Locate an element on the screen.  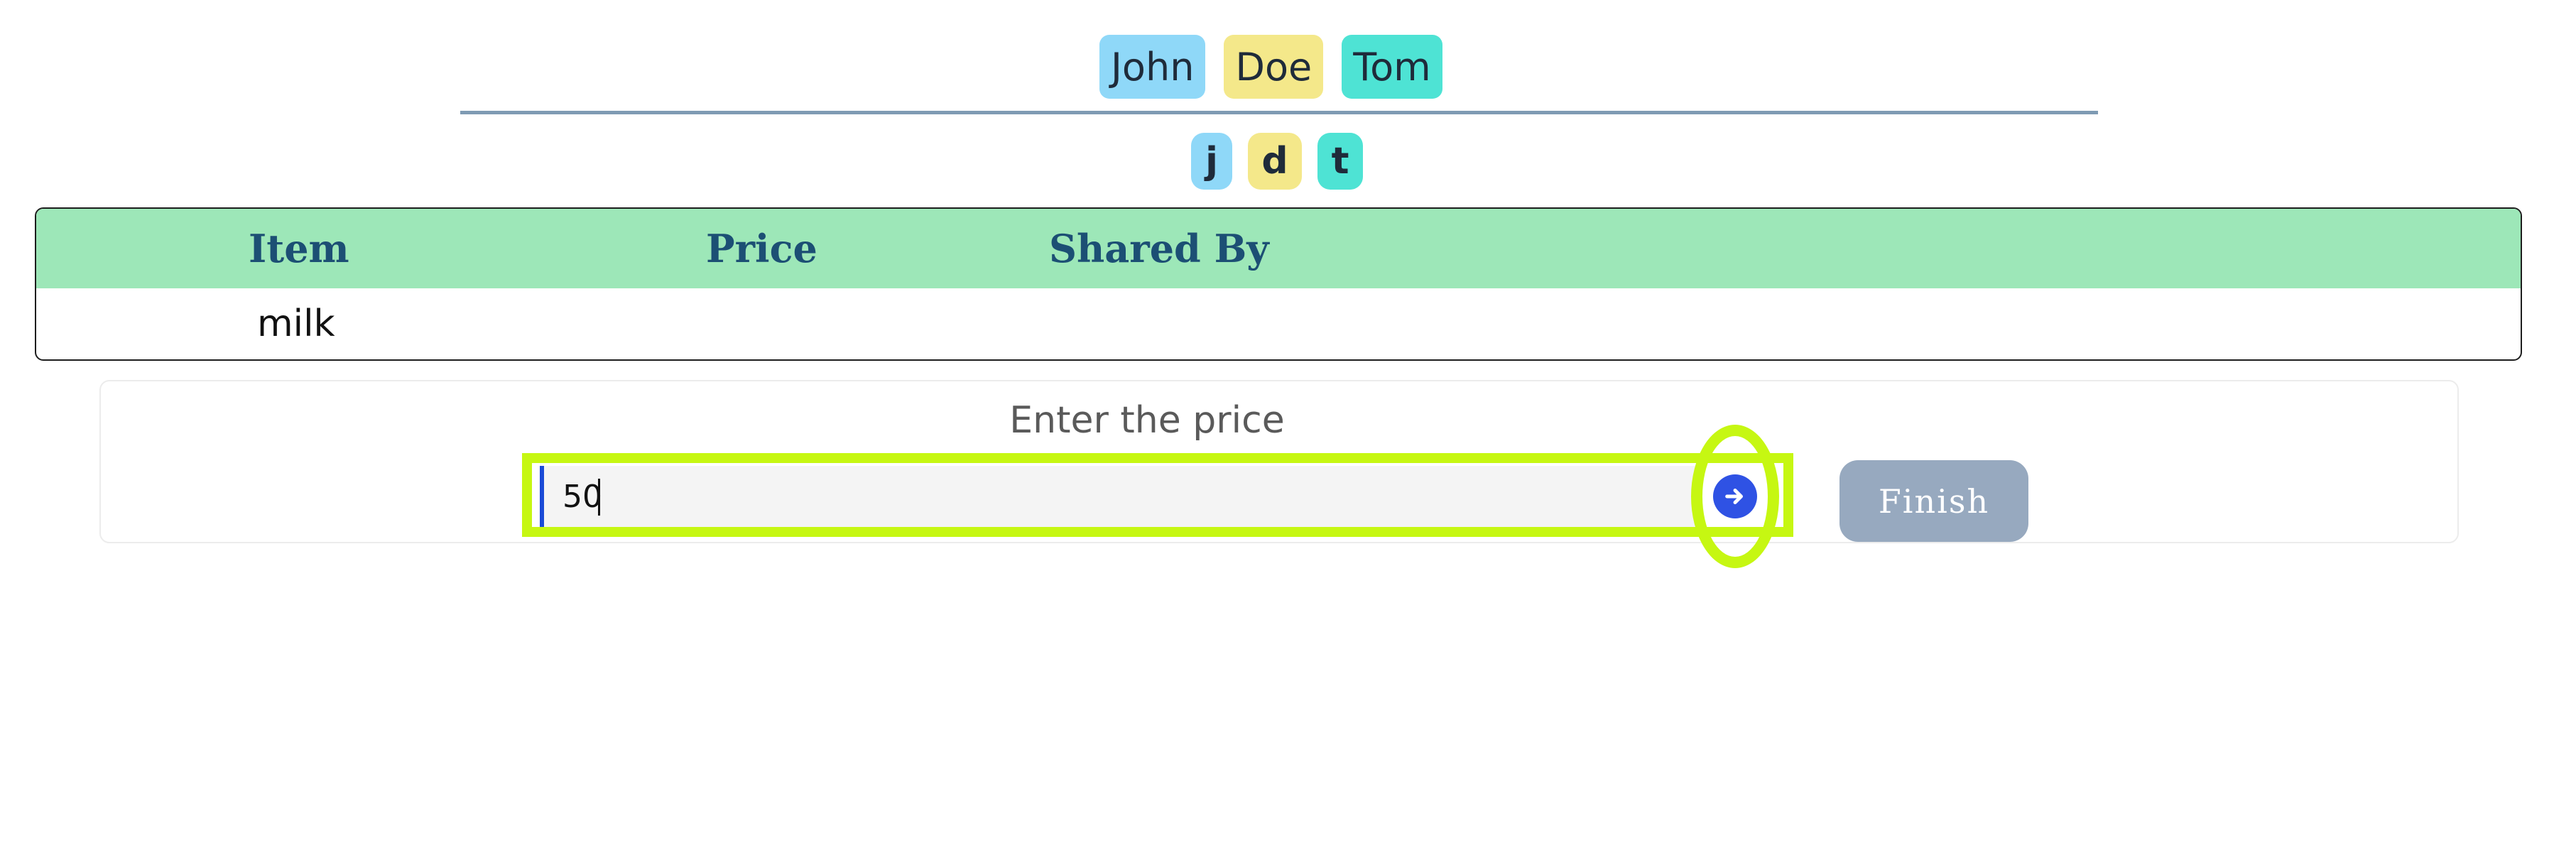
person-chip-john: John is located at coordinates (1152, 67).